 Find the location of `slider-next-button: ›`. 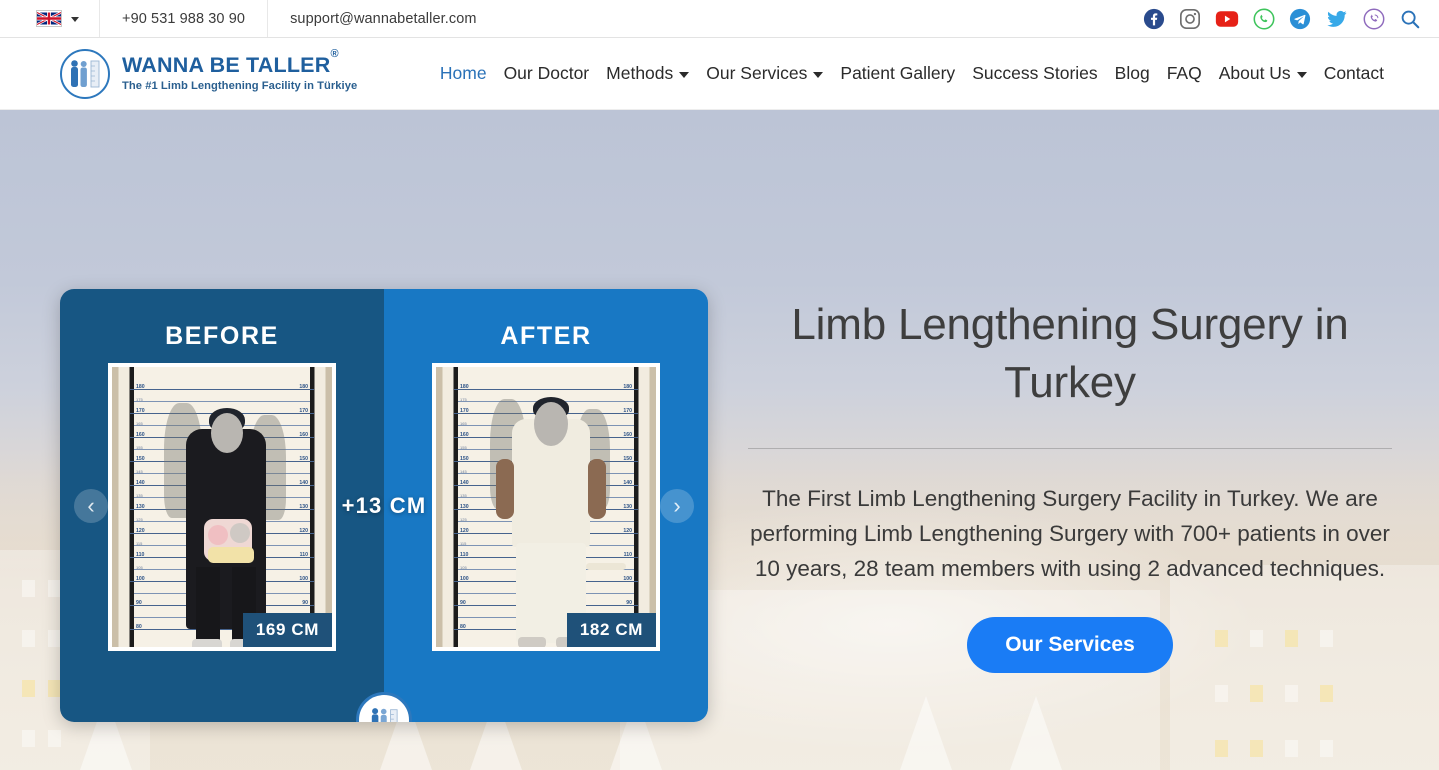

slider-next-button: › is located at coordinates (677, 505).